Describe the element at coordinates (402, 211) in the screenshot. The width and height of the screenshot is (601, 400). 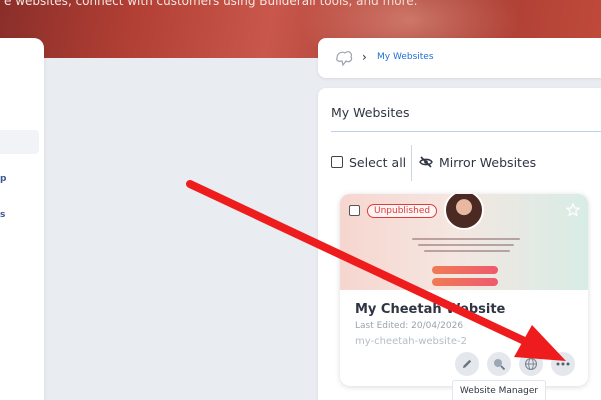
I see `status-badge: Unpublished` at that location.